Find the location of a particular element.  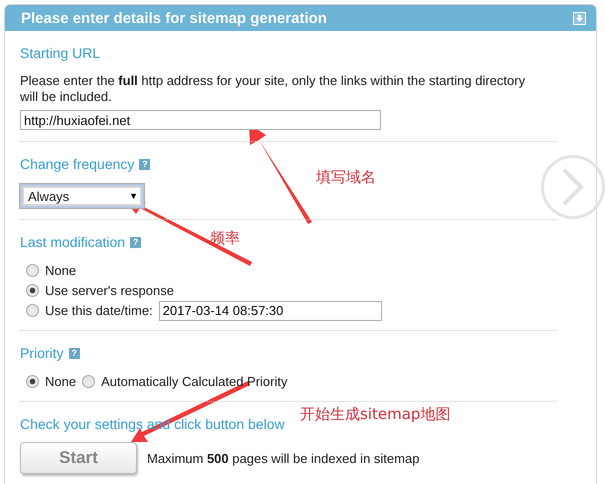

description-text: Please enter the full http address for your site, only the links within the starting directory will be included. is located at coordinates (273, 89).